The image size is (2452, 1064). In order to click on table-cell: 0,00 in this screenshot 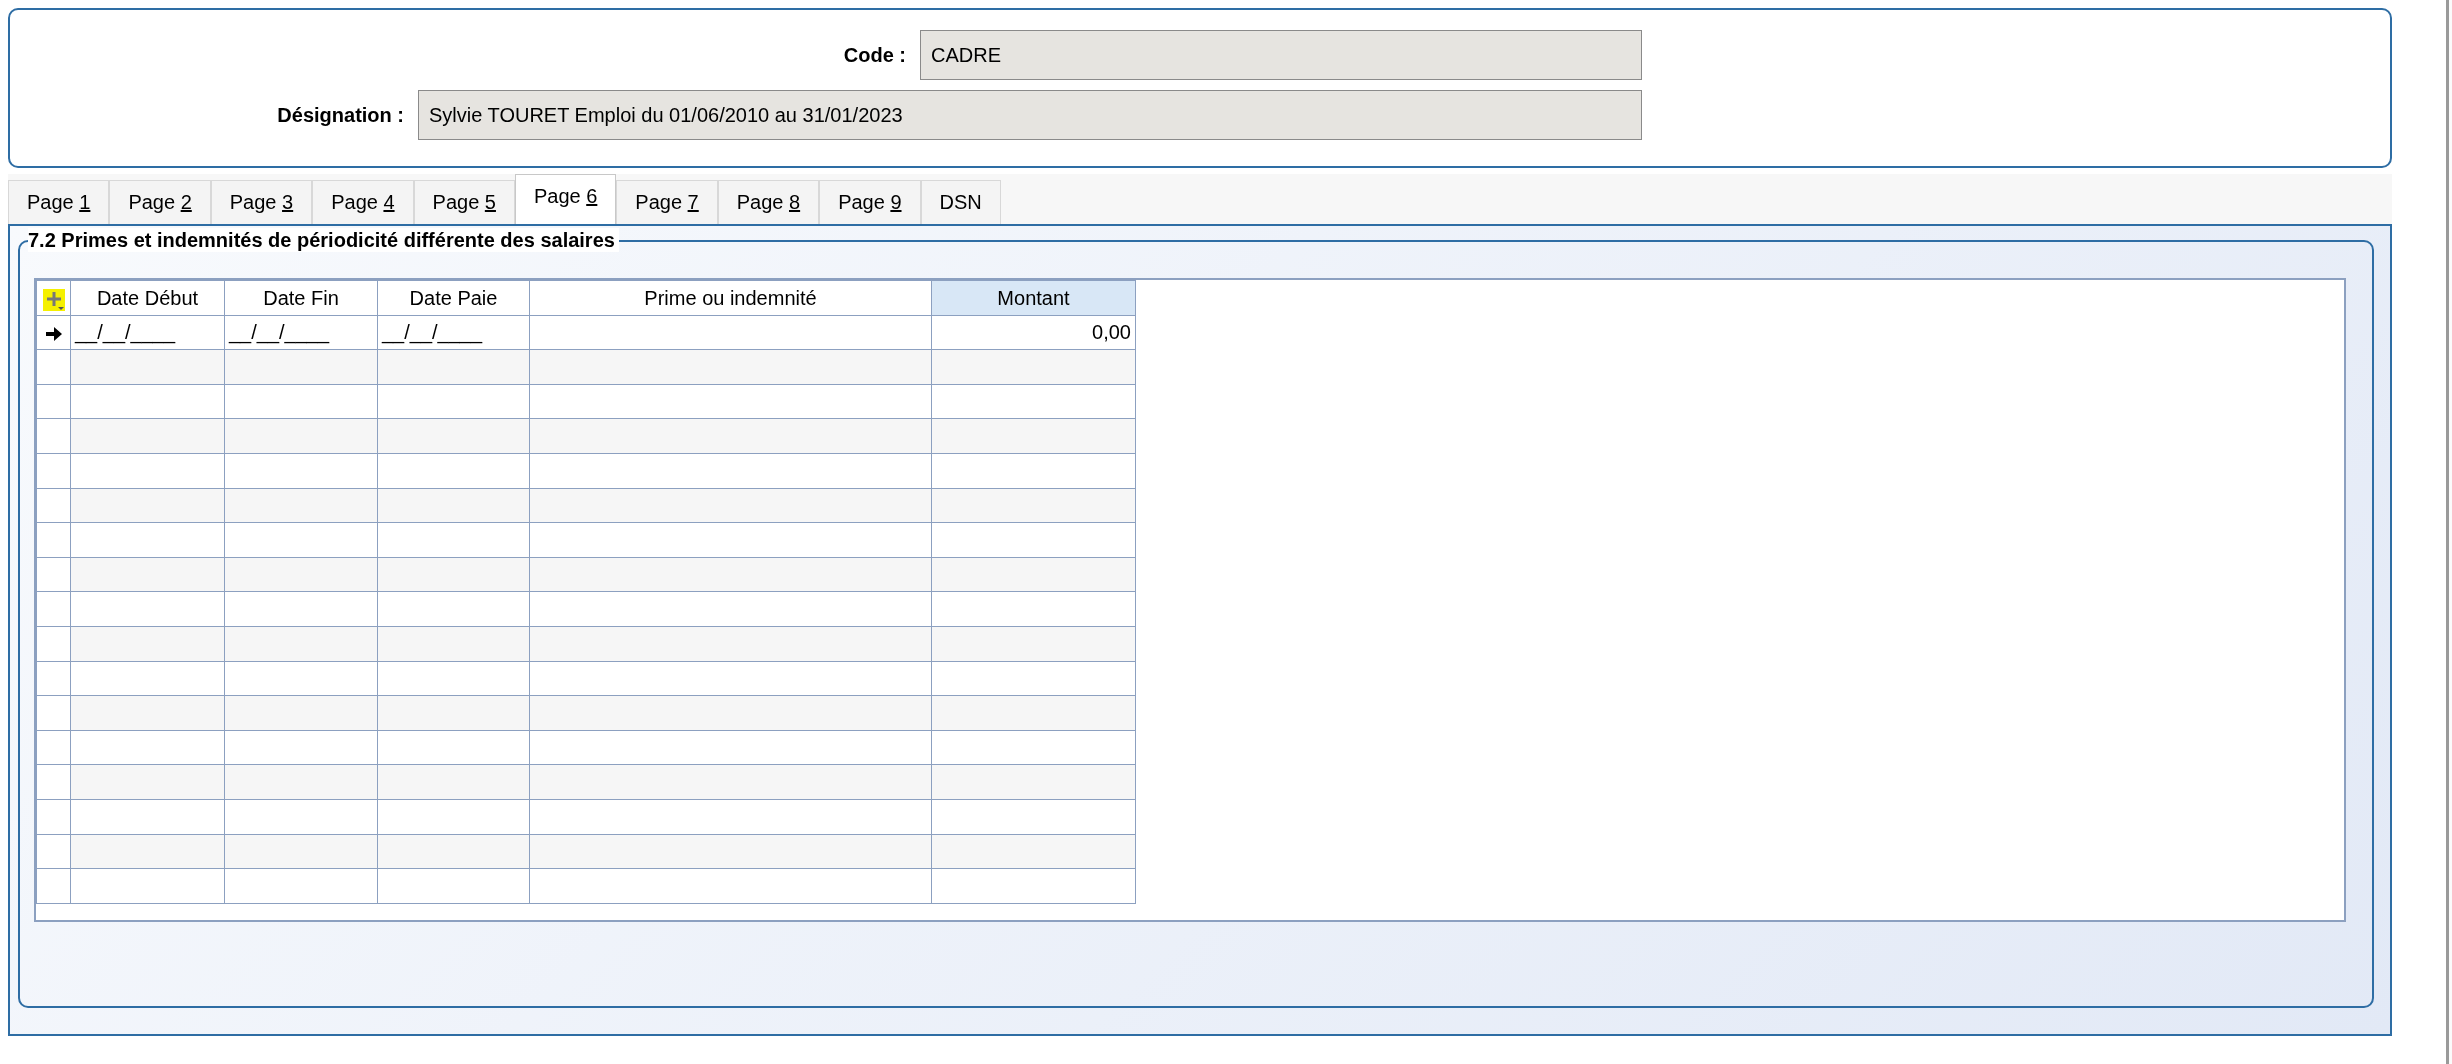, I will do `click(1111, 332)`.